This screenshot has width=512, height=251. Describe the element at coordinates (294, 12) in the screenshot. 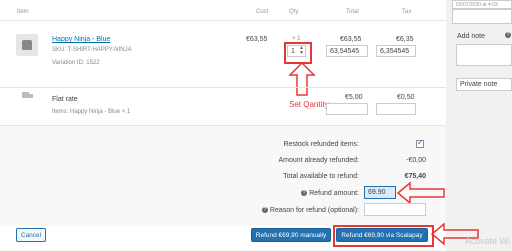

I see `header-qty: Qty` at that location.